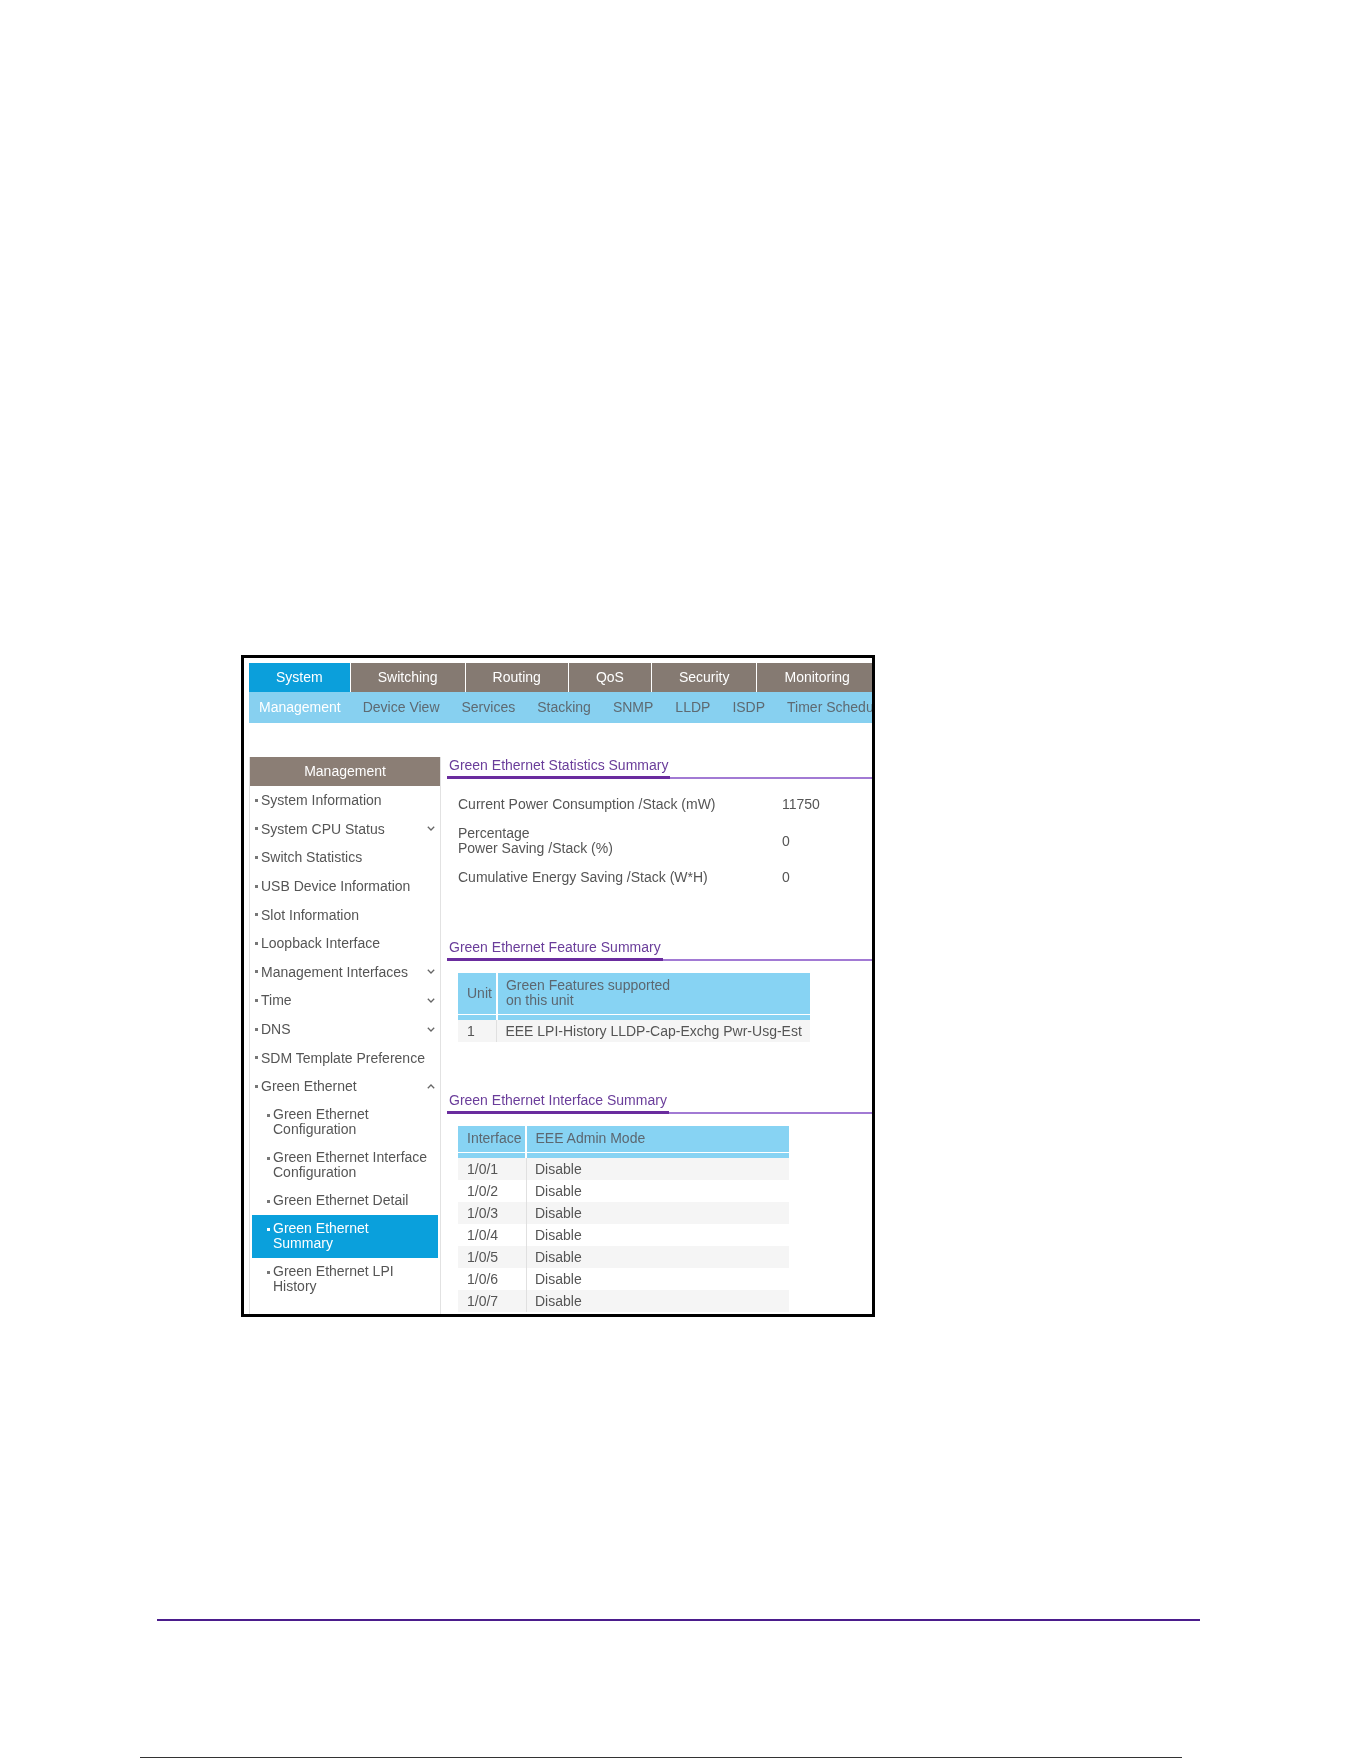  What do you see at coordinates (477, 1031) in the screenshot?
I see `table-cell: 1` at bounding box center [477, 1031].